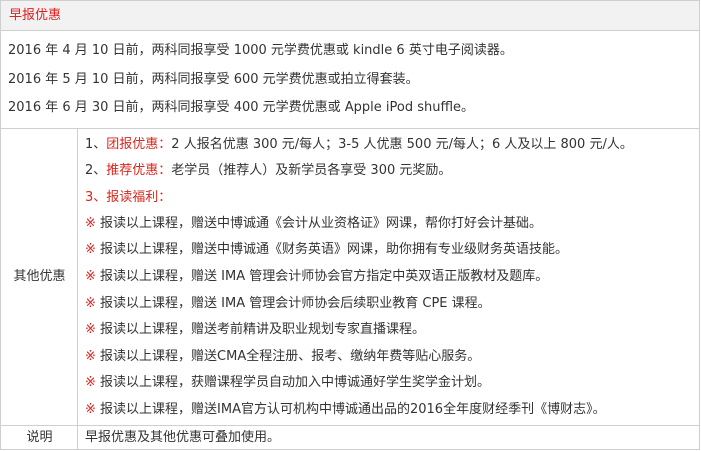 This screenshot has width=701, height=451. What do you see at coordinates (295, 303) in the screenshot?
I see `benefit-text: 报读以上课程，赠送 IMA 管理会计师协会后续职业教育 CPE 课程。` at bounding box center [295, 303].